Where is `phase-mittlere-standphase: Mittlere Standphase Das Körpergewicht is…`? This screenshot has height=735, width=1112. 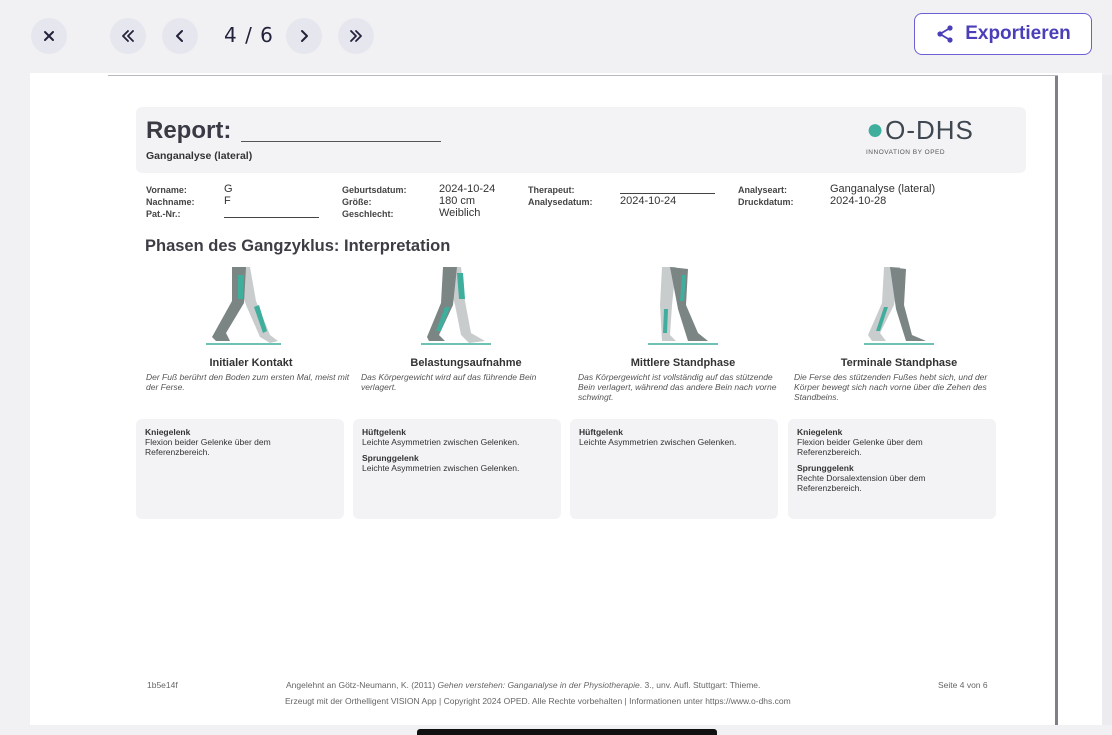 phase-mittlere-standphase: Mittlere Standphase Das Körpergewicht is… is located at coordinates (683, 333).